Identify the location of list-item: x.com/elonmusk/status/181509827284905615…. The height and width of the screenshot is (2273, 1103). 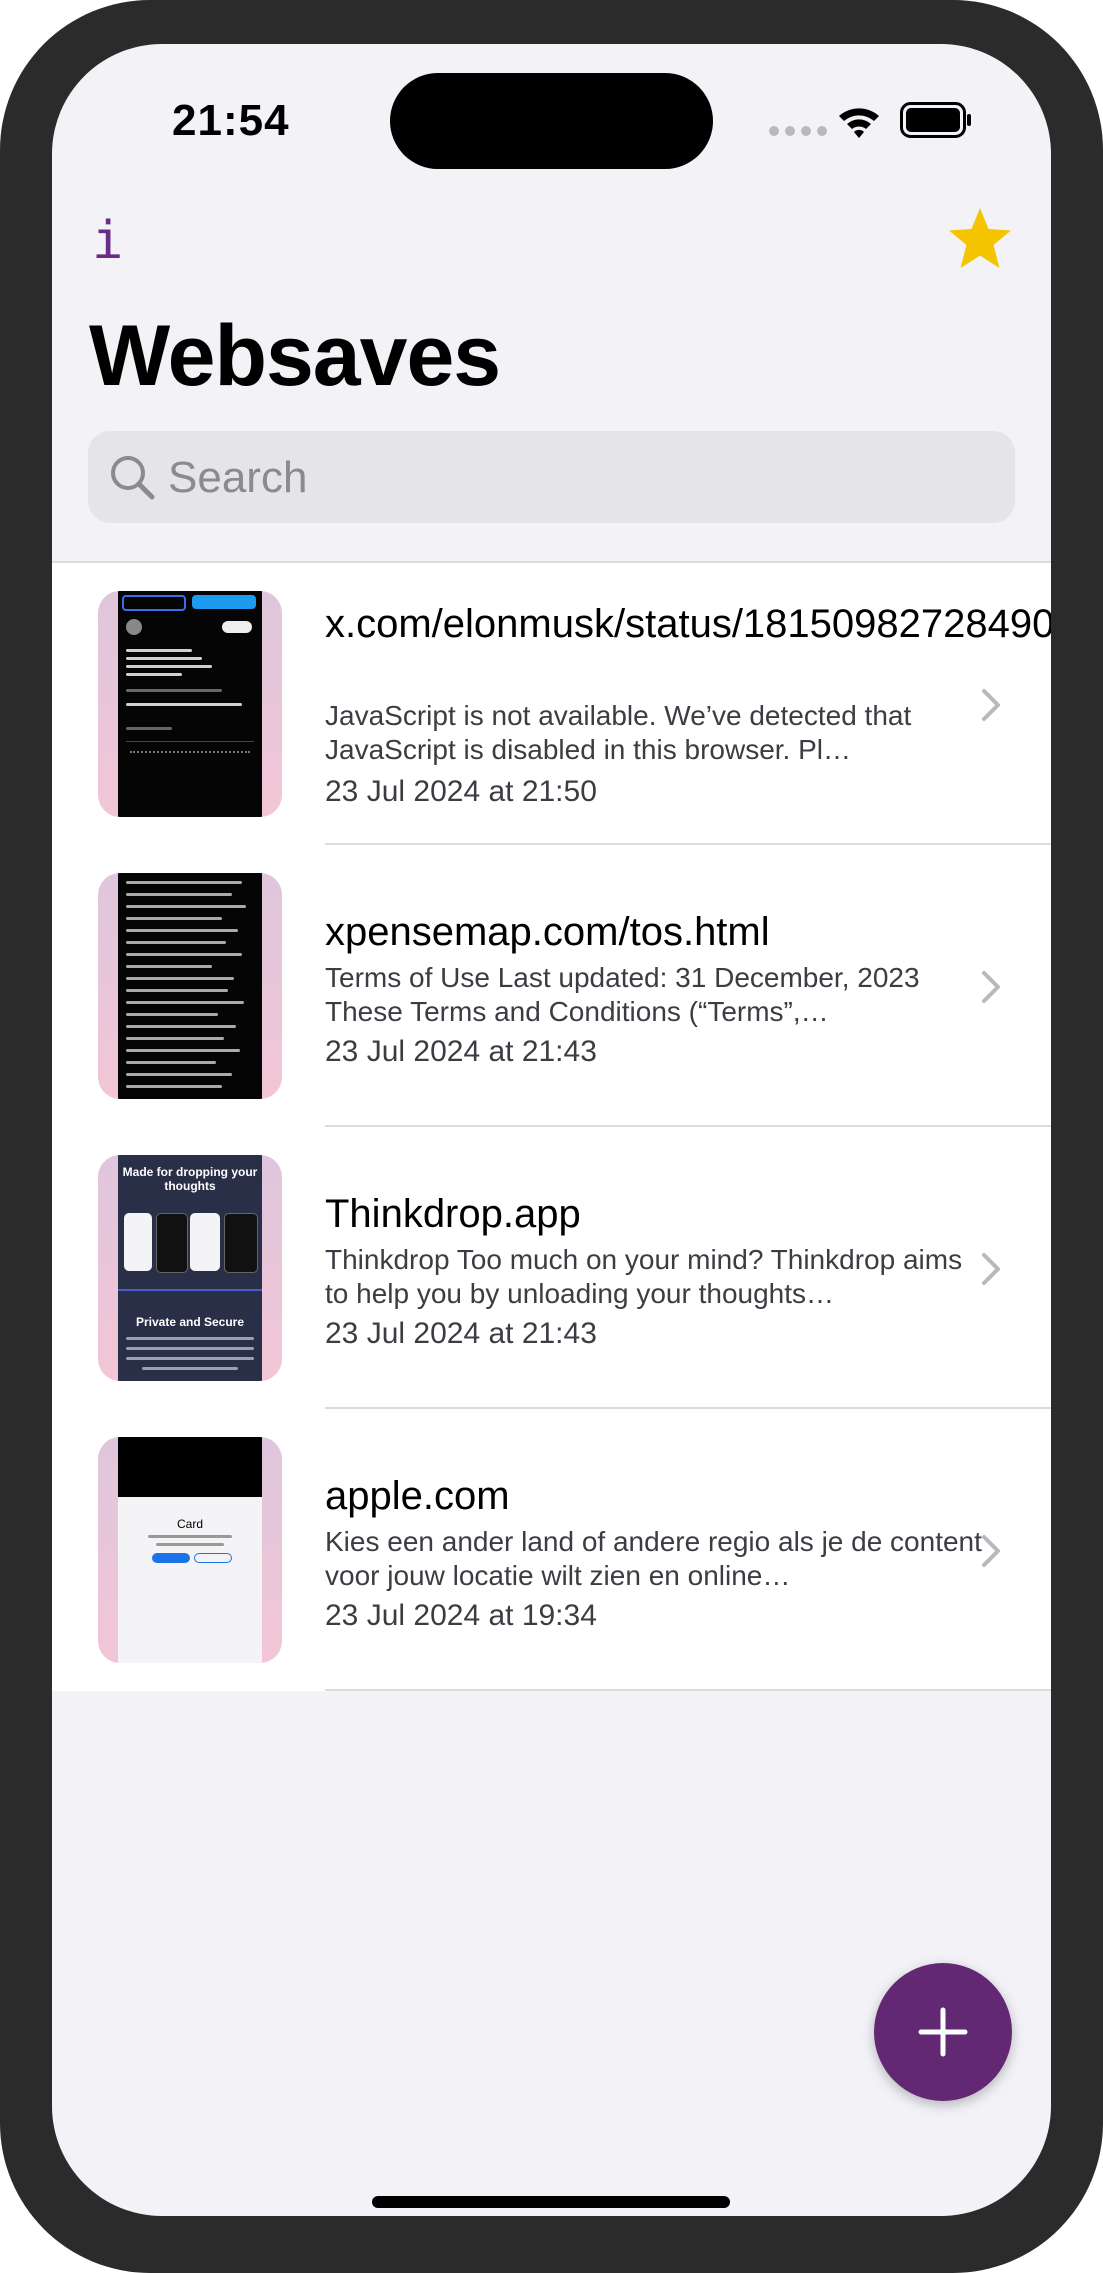
(551, 704).